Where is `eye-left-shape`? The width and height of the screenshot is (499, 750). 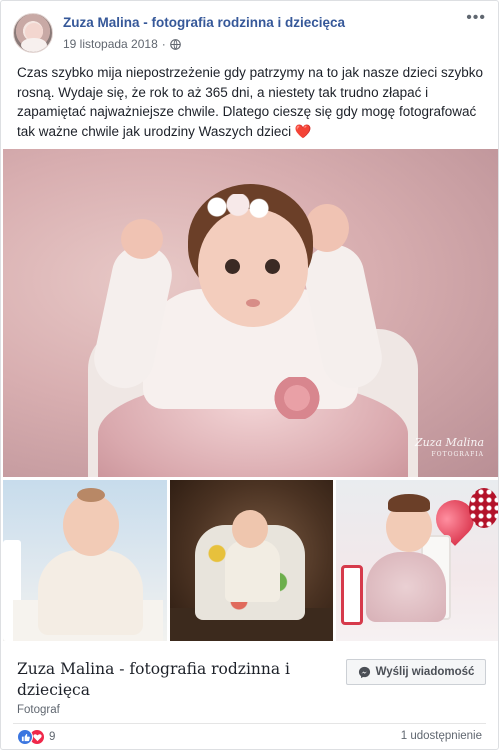
eye-left-shape is located at coordinates (232, 266).